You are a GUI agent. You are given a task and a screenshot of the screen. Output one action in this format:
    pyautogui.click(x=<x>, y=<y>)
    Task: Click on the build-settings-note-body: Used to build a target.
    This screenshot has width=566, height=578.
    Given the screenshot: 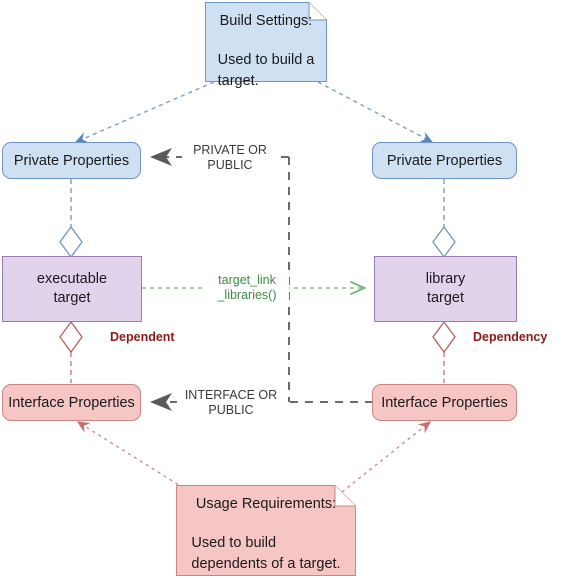 What is the action you would take?
    pyautogui.click(x=266, y=70)
    